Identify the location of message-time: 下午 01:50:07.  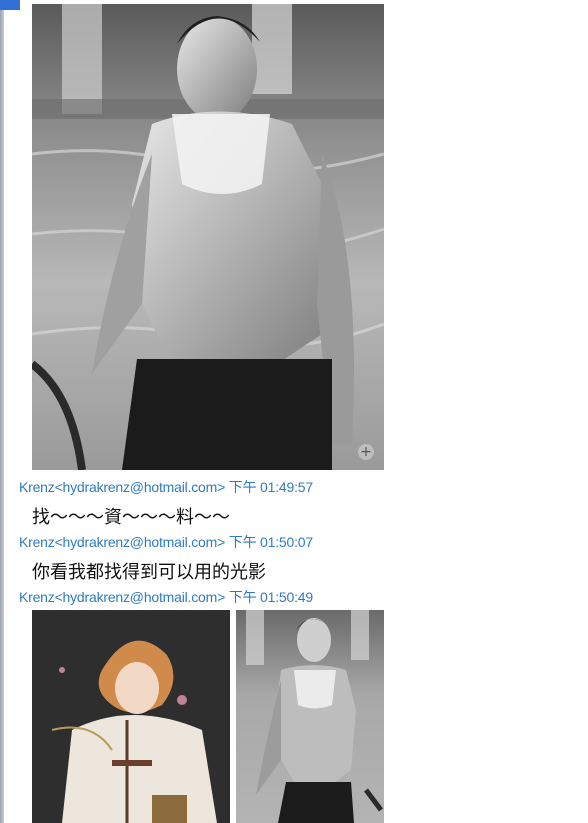
(270, 542).